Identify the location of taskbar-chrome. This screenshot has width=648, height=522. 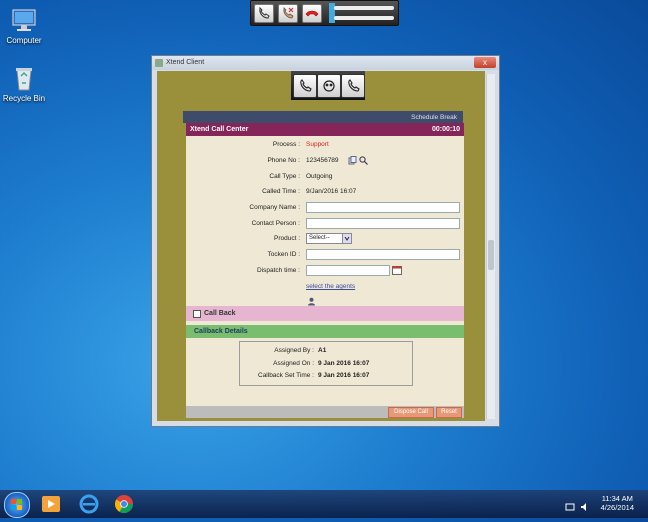
(124, 504).